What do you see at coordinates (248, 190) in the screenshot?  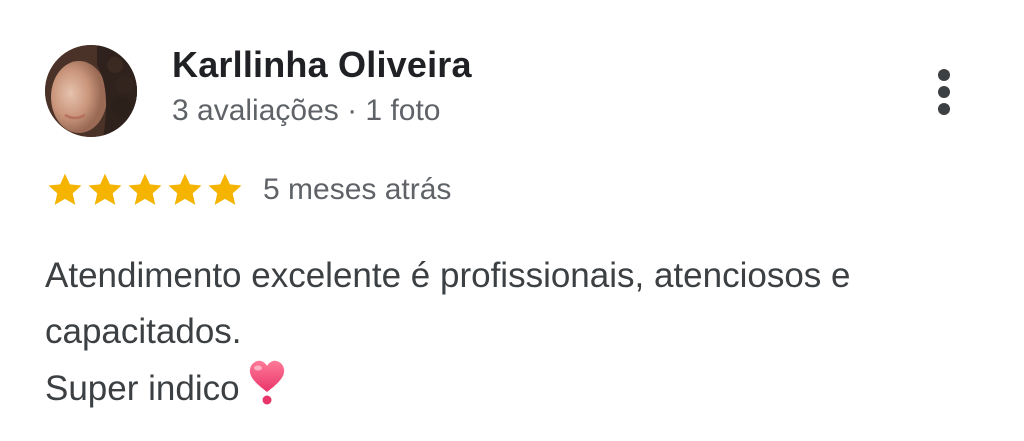 I see `rating-row: 5 meses atrás` at bounding box center [248, 190].